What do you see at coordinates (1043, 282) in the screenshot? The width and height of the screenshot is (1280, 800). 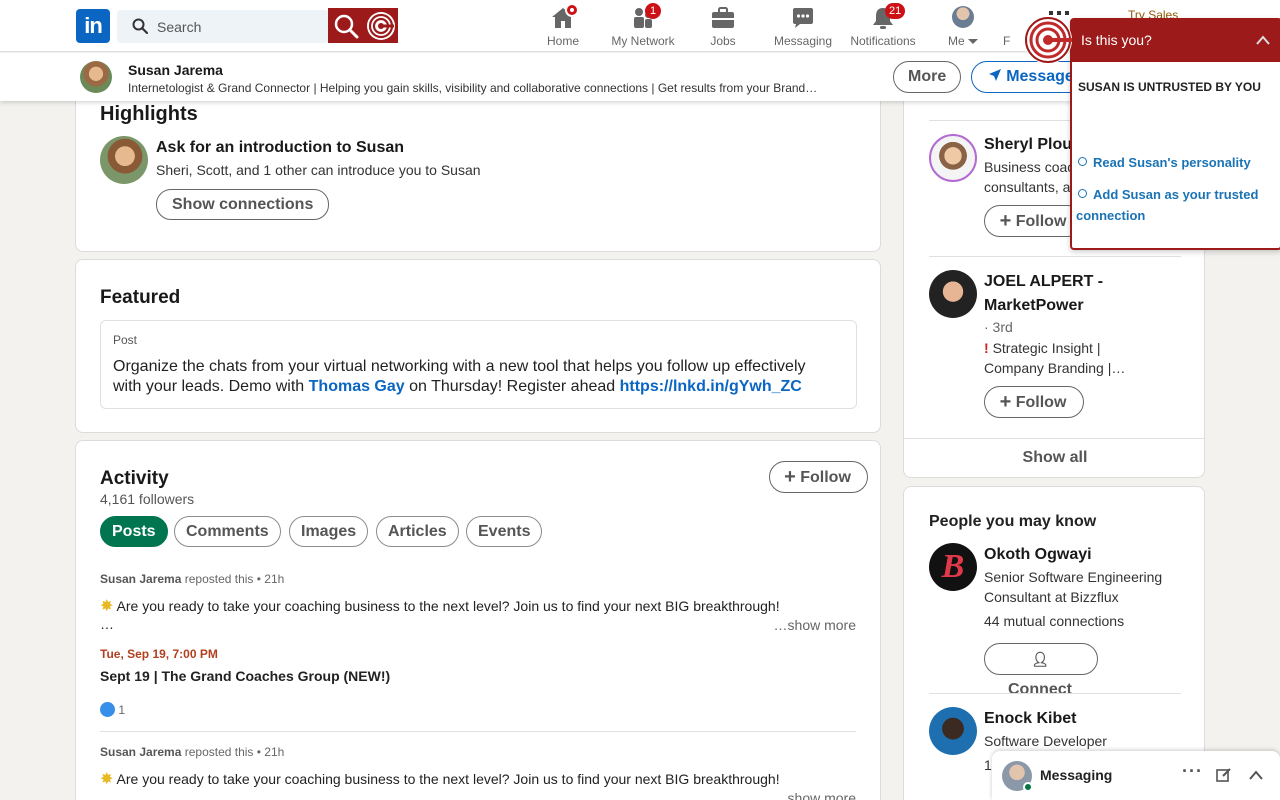 I see `person-name-line1: JOEL ALPERT -` at bounding box center [1043, 282].